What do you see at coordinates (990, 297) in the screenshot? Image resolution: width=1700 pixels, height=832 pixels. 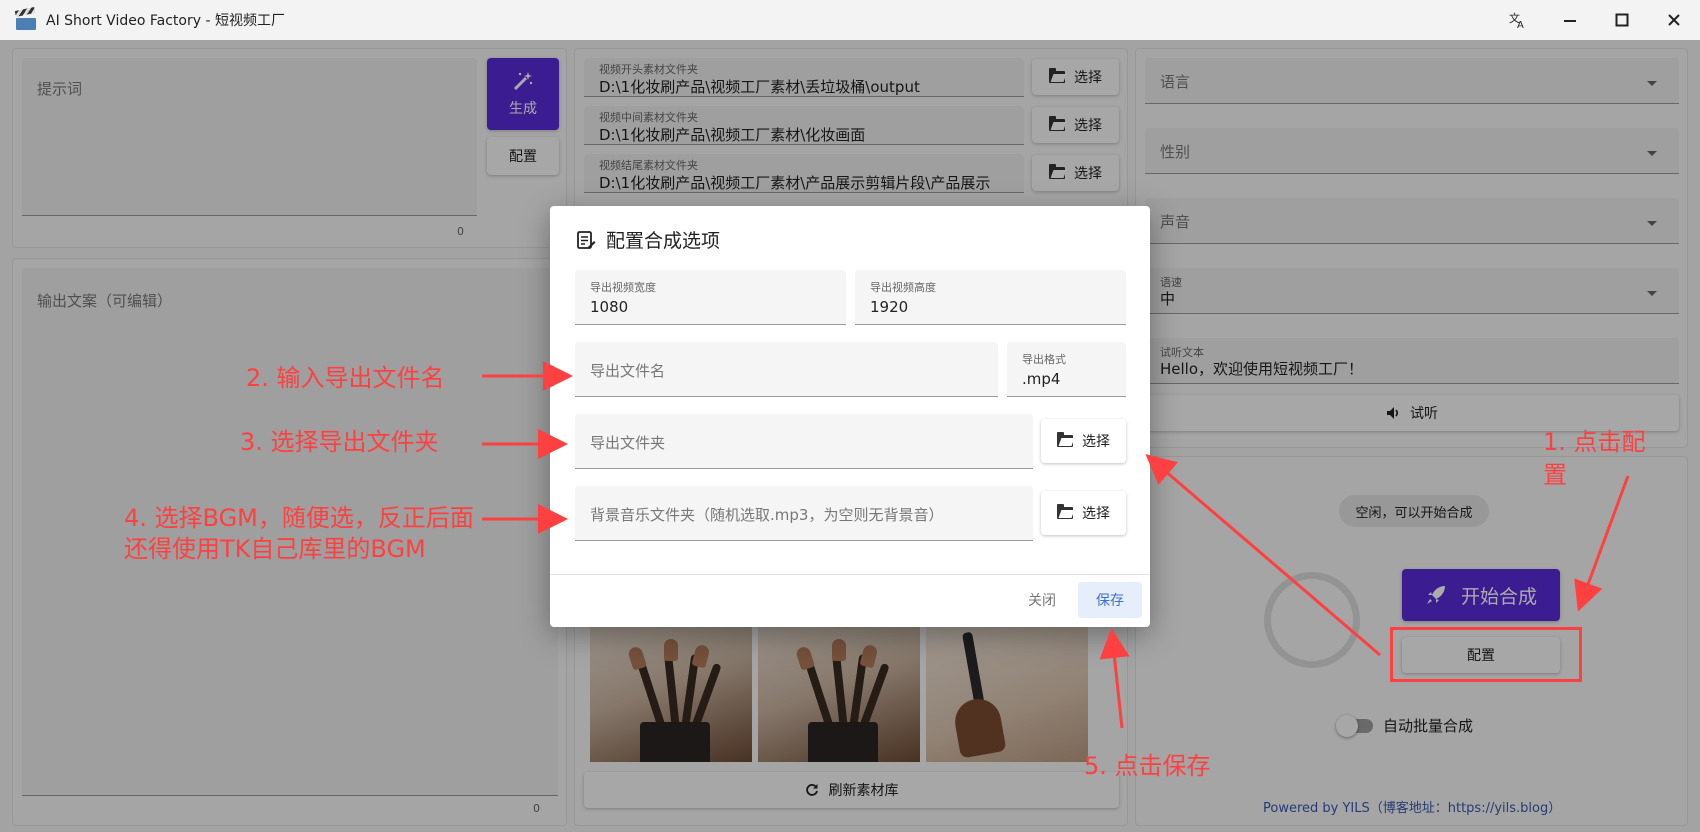 I see `export-height-input: 导出视频高度 1920` at bounding box center [990, 297].